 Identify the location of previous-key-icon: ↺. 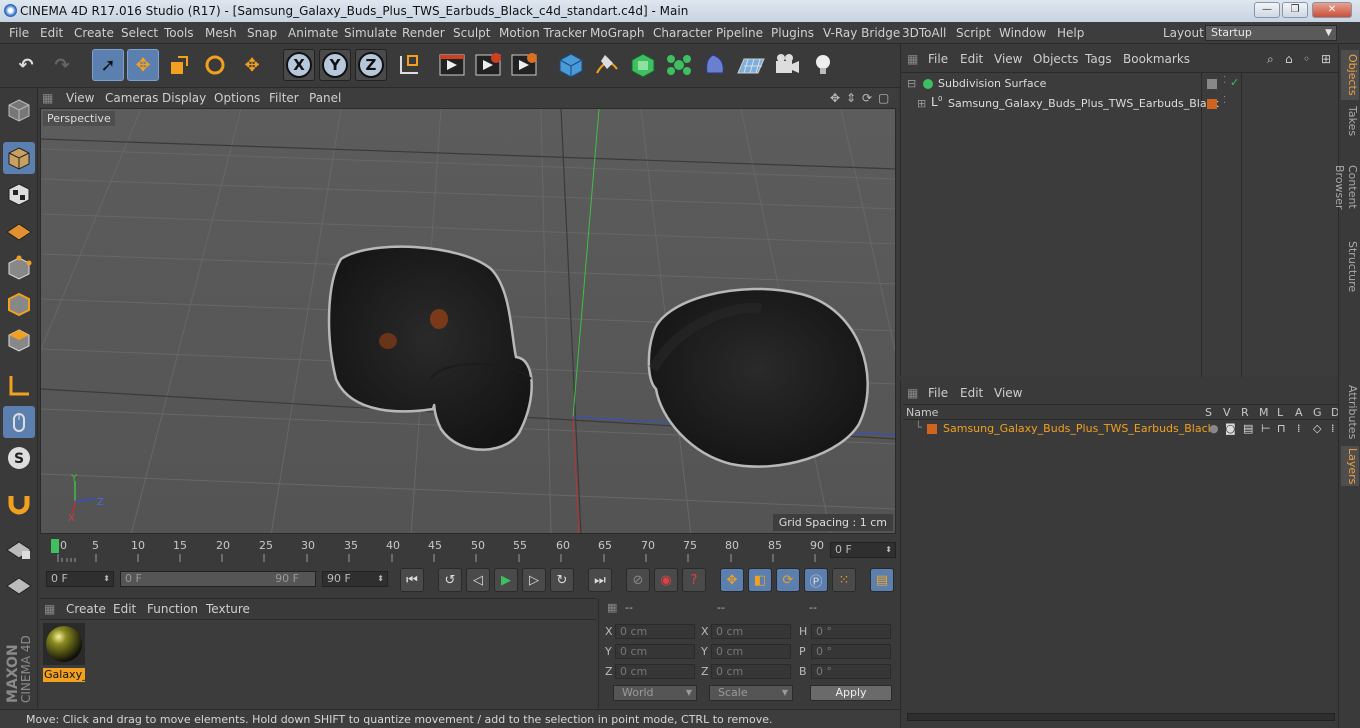
(450, 580).